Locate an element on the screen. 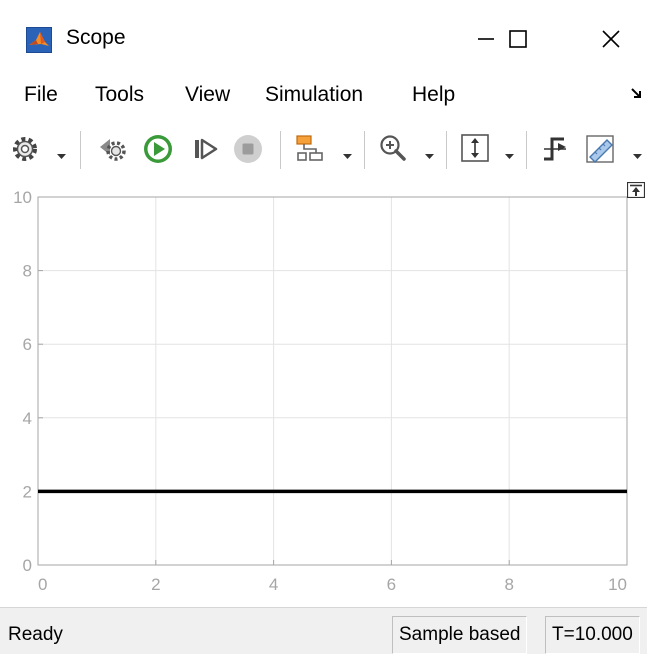 This screenshot has width=647, height=654. x-tick-label: 8 is located at coordinates (508, 584).